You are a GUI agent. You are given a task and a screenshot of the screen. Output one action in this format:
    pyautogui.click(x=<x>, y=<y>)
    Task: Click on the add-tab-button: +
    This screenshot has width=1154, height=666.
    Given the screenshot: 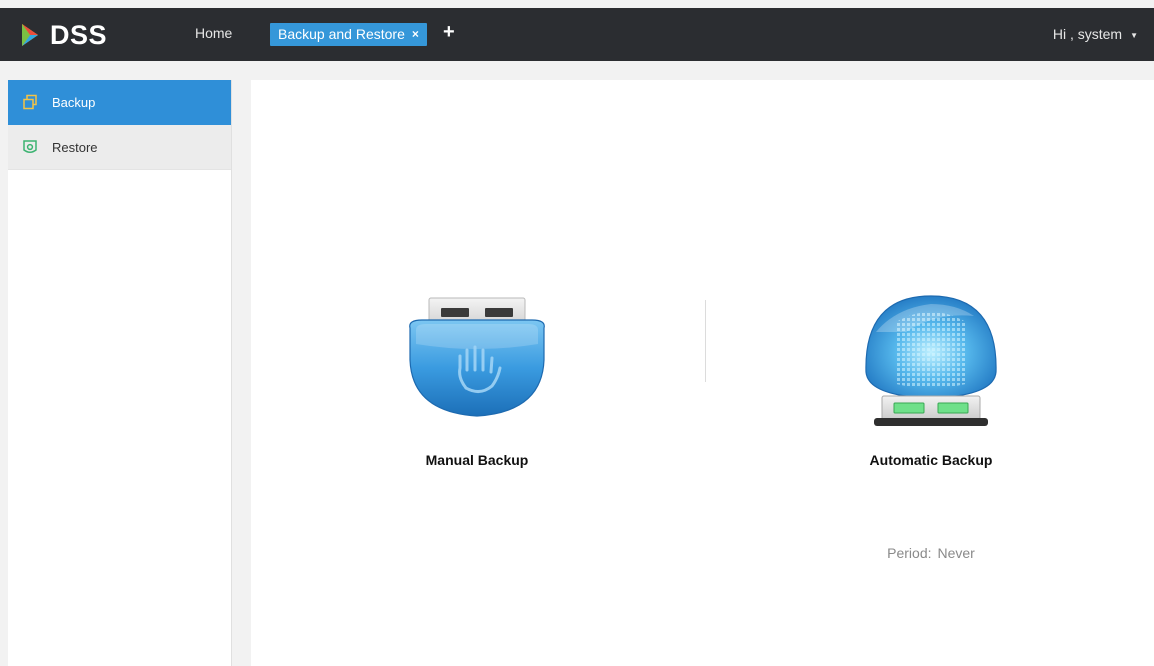 What is the action you would take?
    pyautogui.click(x=449, y=32)
    